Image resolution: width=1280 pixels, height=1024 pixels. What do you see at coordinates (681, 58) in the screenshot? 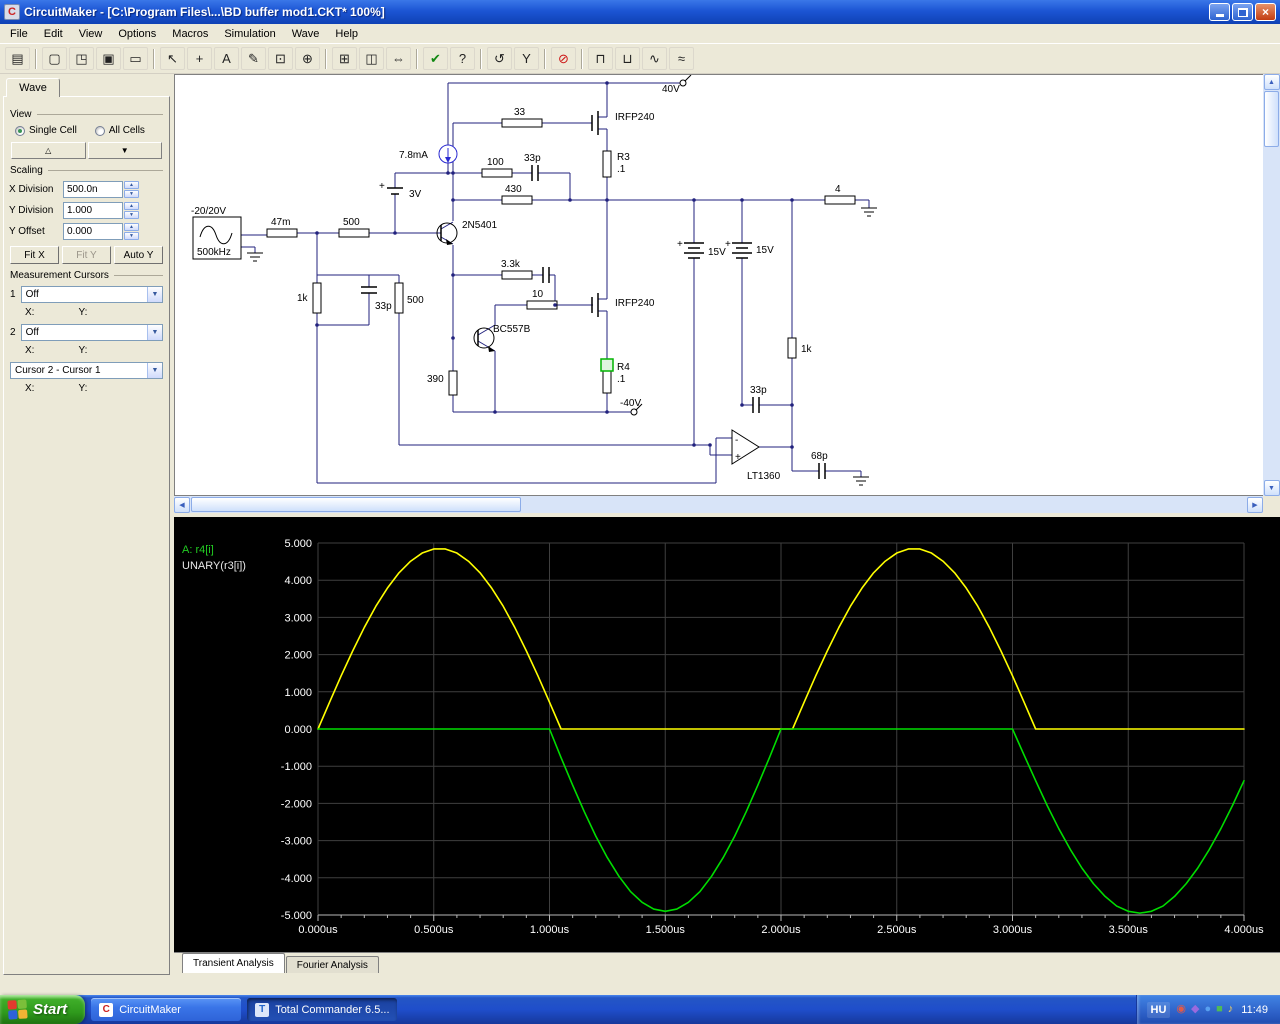
I see `waveforms-button: ≈` at bounding box center [681, 58].